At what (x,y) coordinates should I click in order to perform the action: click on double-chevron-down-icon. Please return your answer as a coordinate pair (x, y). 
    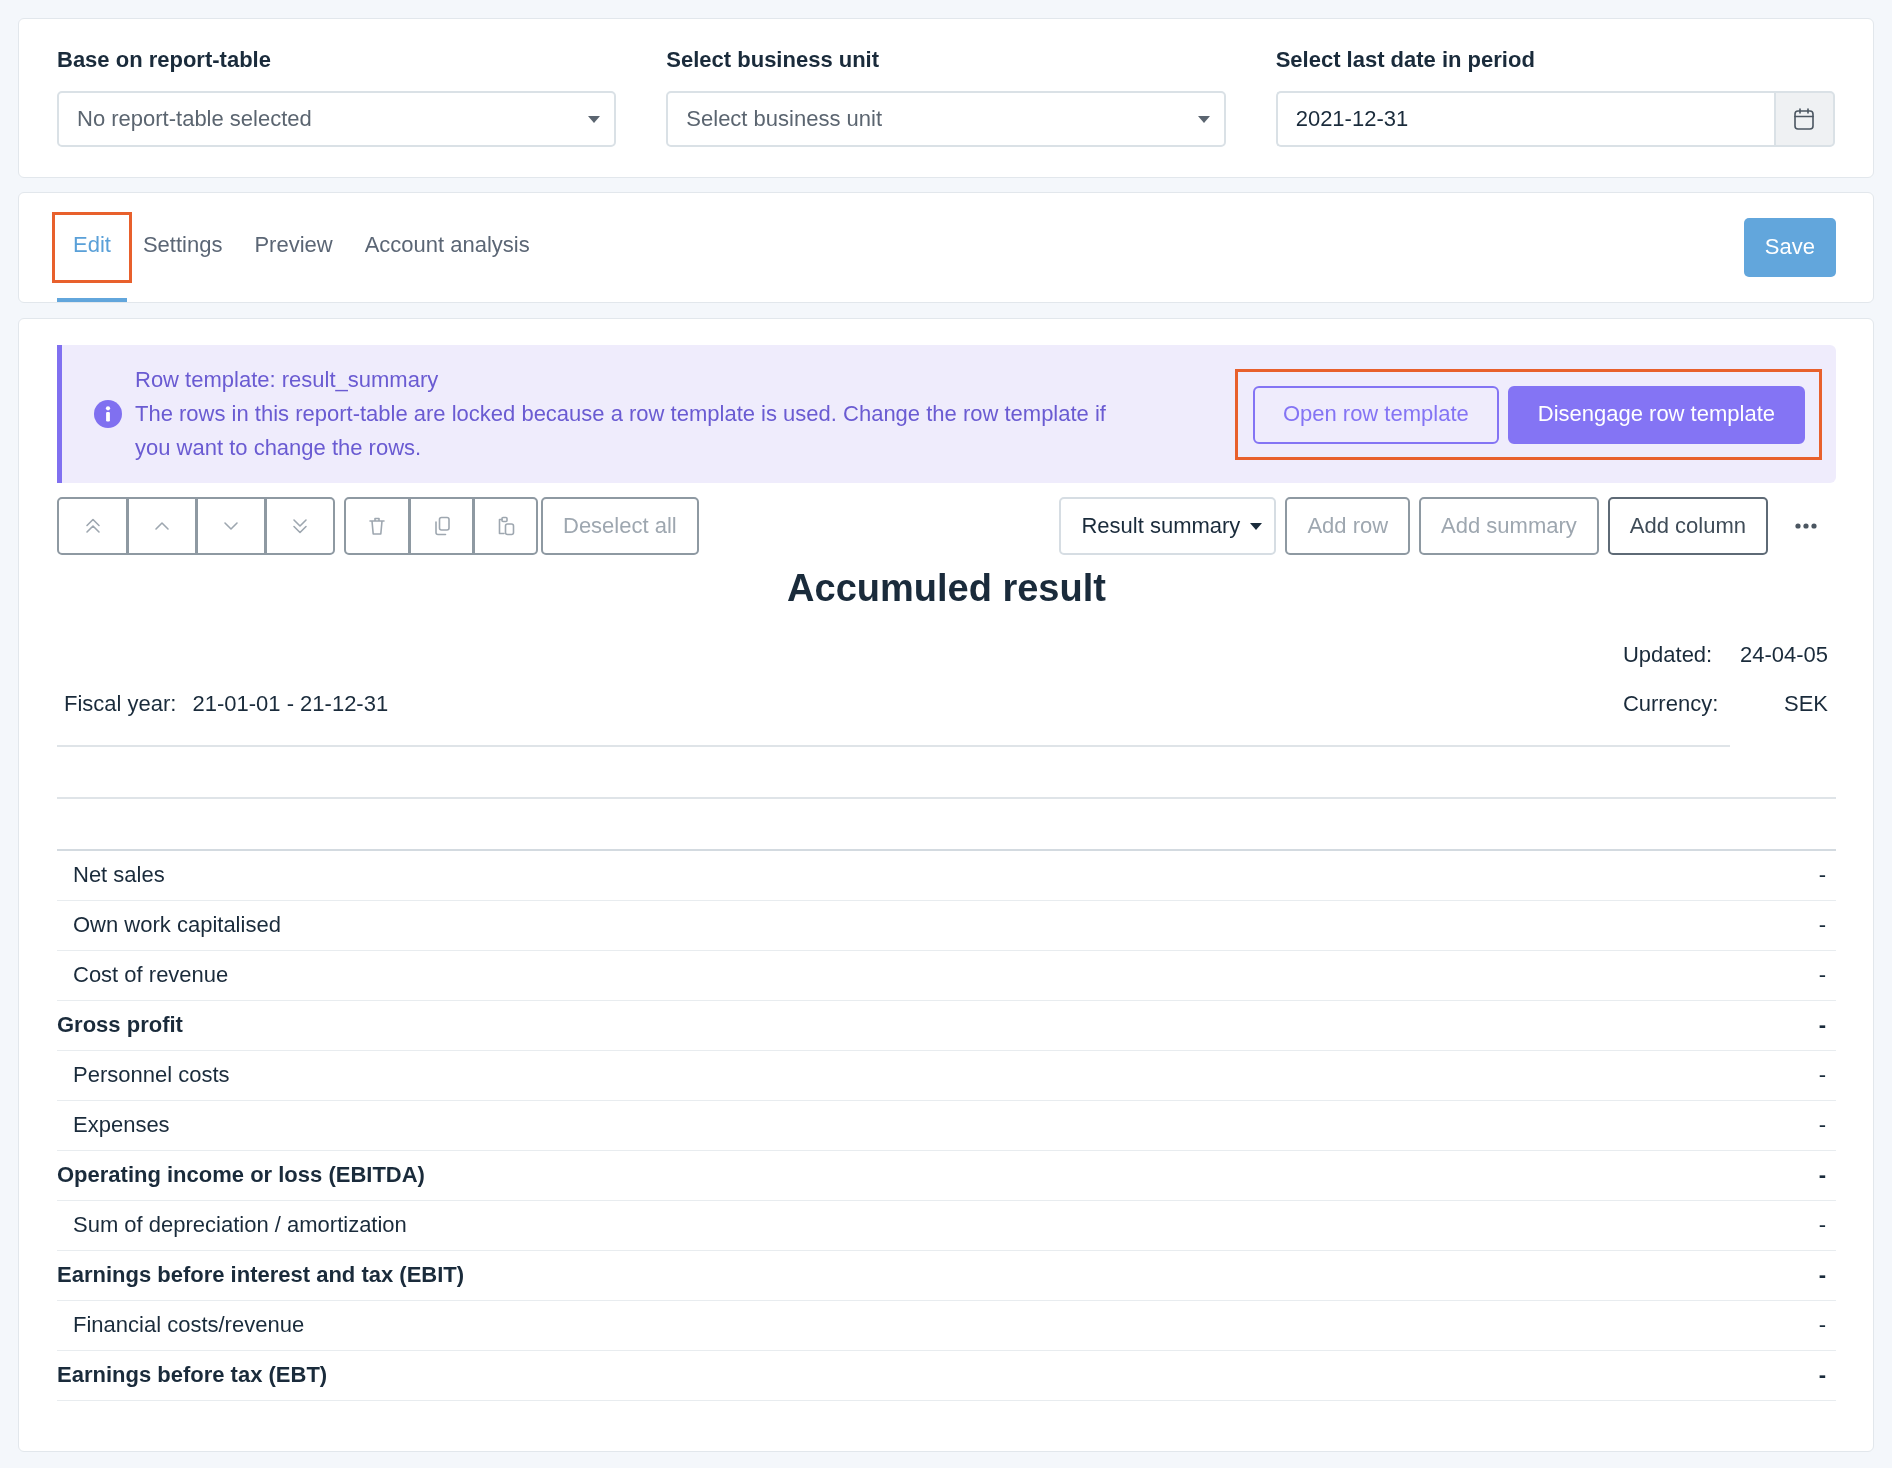
    Looking at the image, I should click on (300, 526).